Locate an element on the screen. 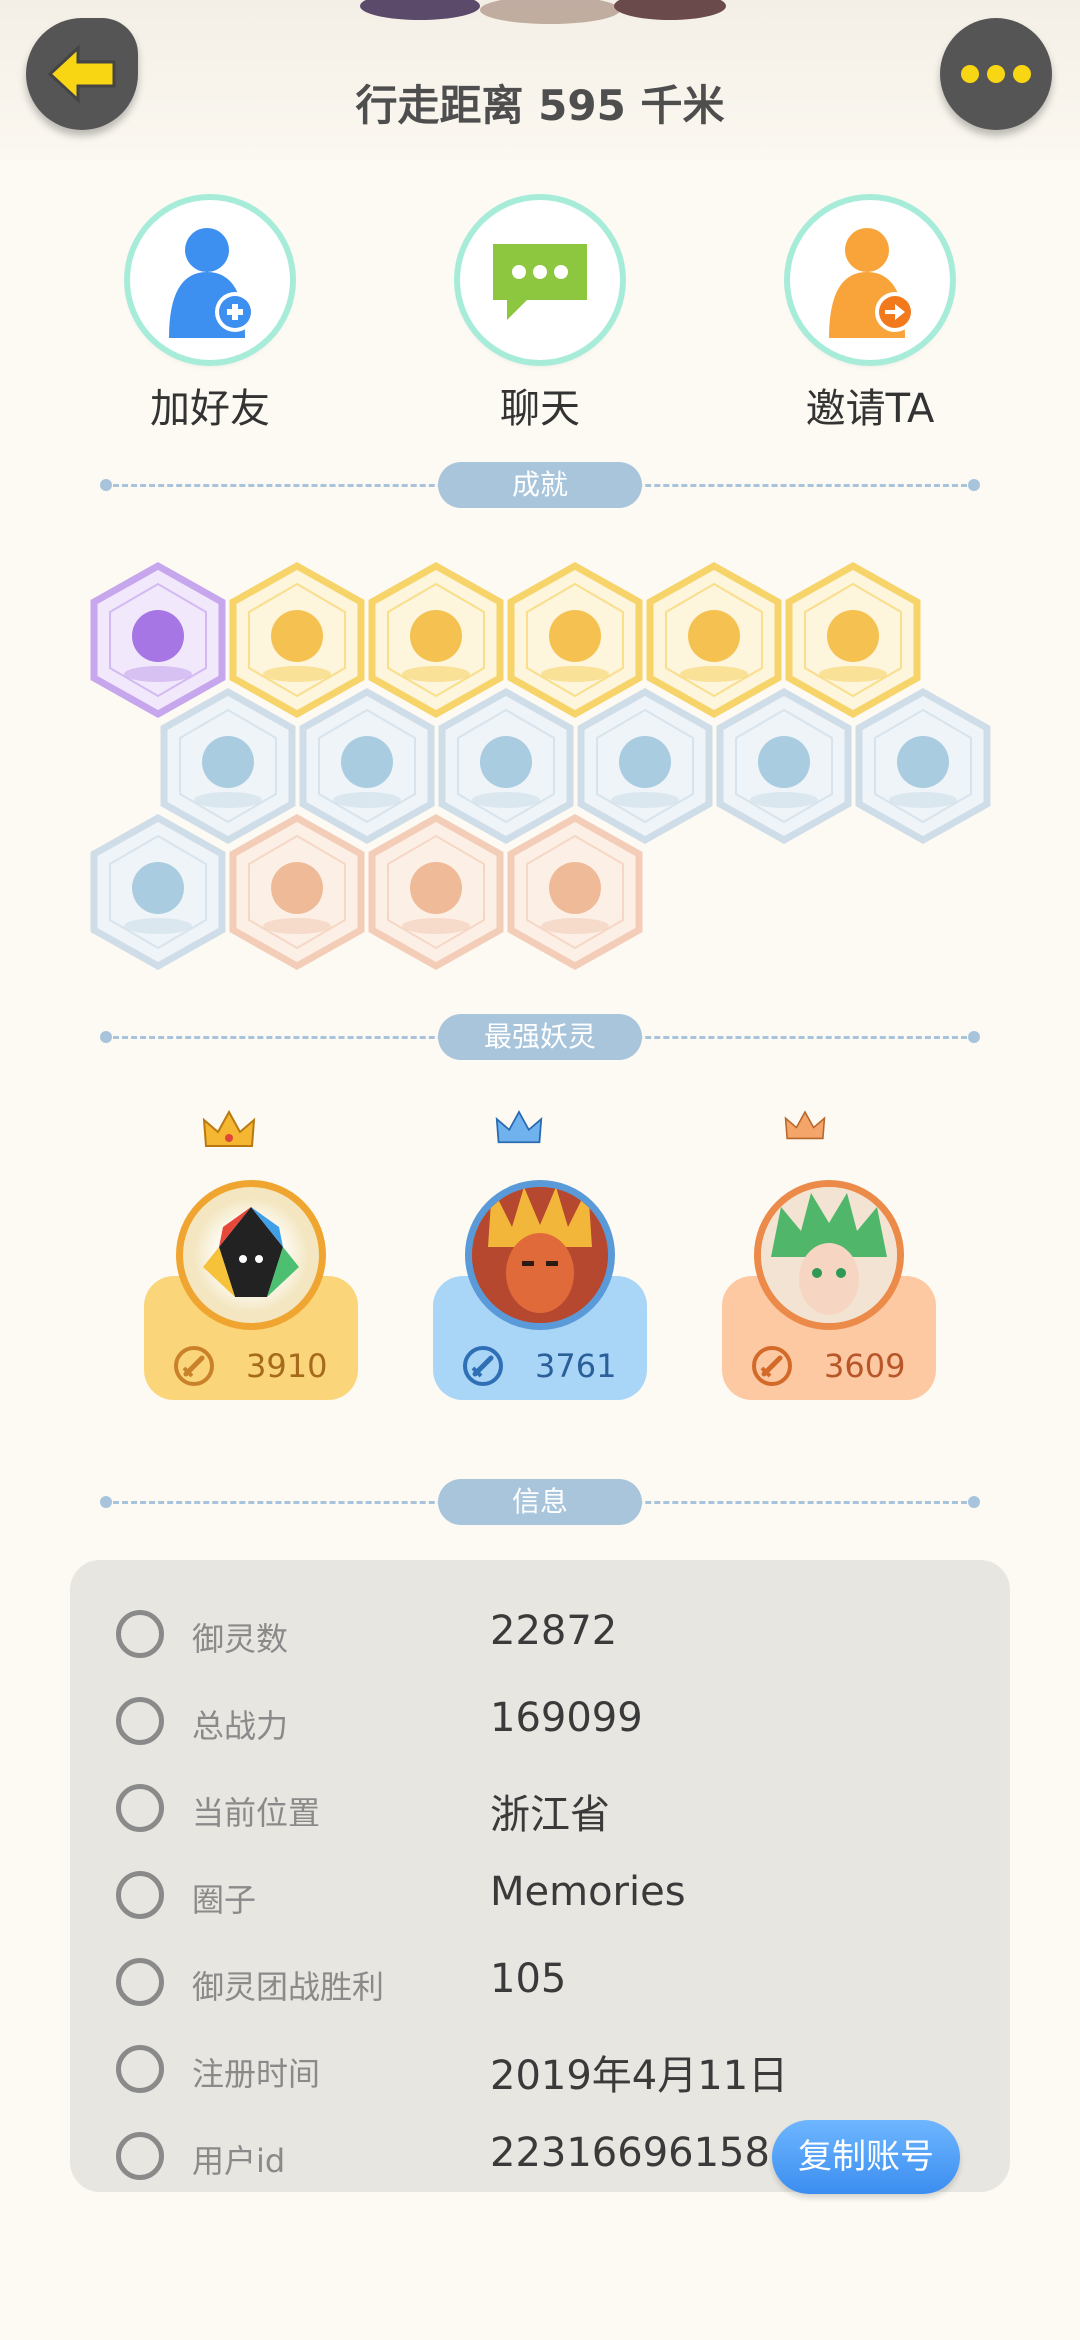 The image size is (1080, 2340). info-title: 信息 is located at coordinates (540, 1502).